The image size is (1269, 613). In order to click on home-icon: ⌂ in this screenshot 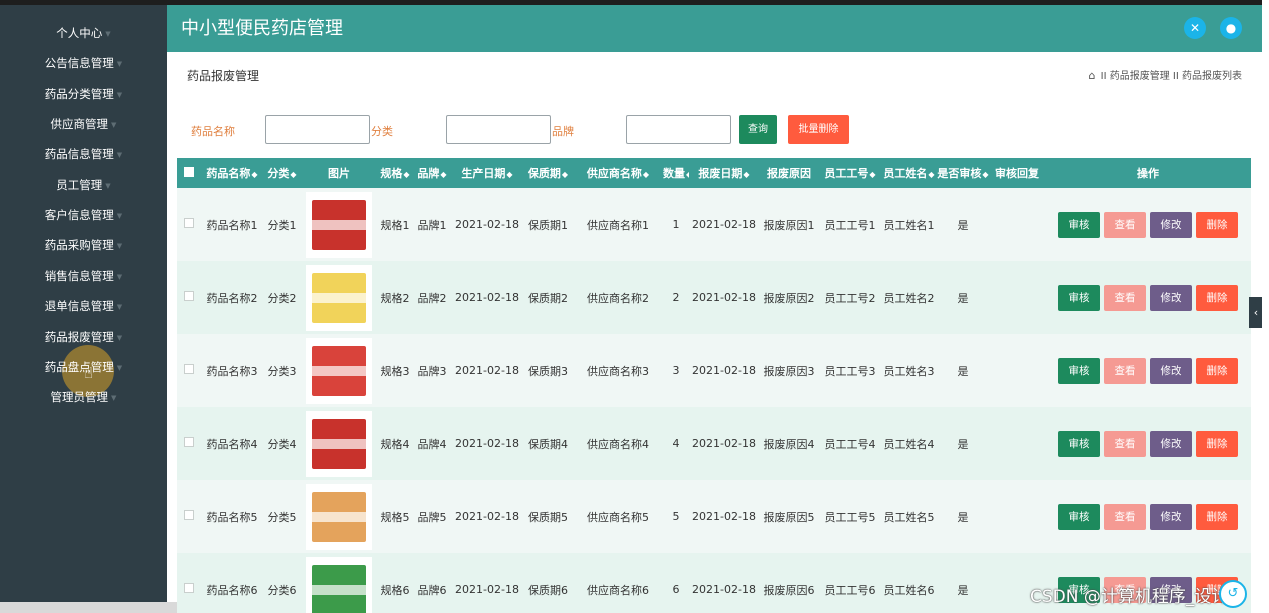, I will do `click(1091, 75)`.